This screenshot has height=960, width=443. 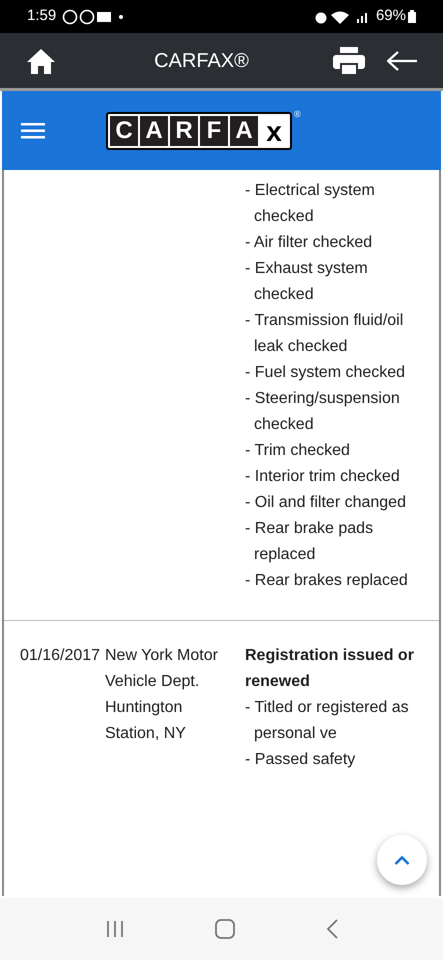 What do you see at coordinates (300, 760) in the screenshot?
I see `record-detail: - Passed safety` at bounding box center [300, 760].